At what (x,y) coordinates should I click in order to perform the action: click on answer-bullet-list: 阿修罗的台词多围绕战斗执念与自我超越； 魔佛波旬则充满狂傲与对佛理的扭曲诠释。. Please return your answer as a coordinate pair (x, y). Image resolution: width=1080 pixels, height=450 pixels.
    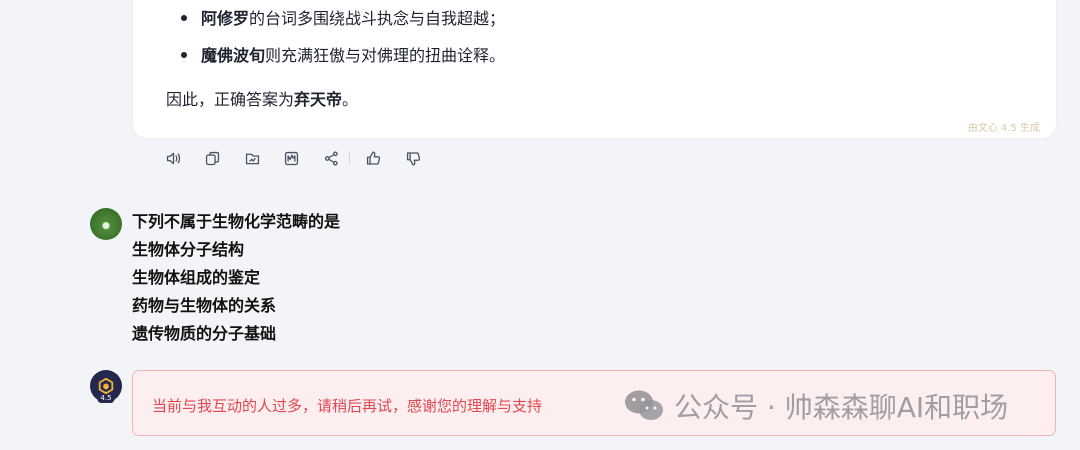
    Looking at the image, I should click on (343, 37).